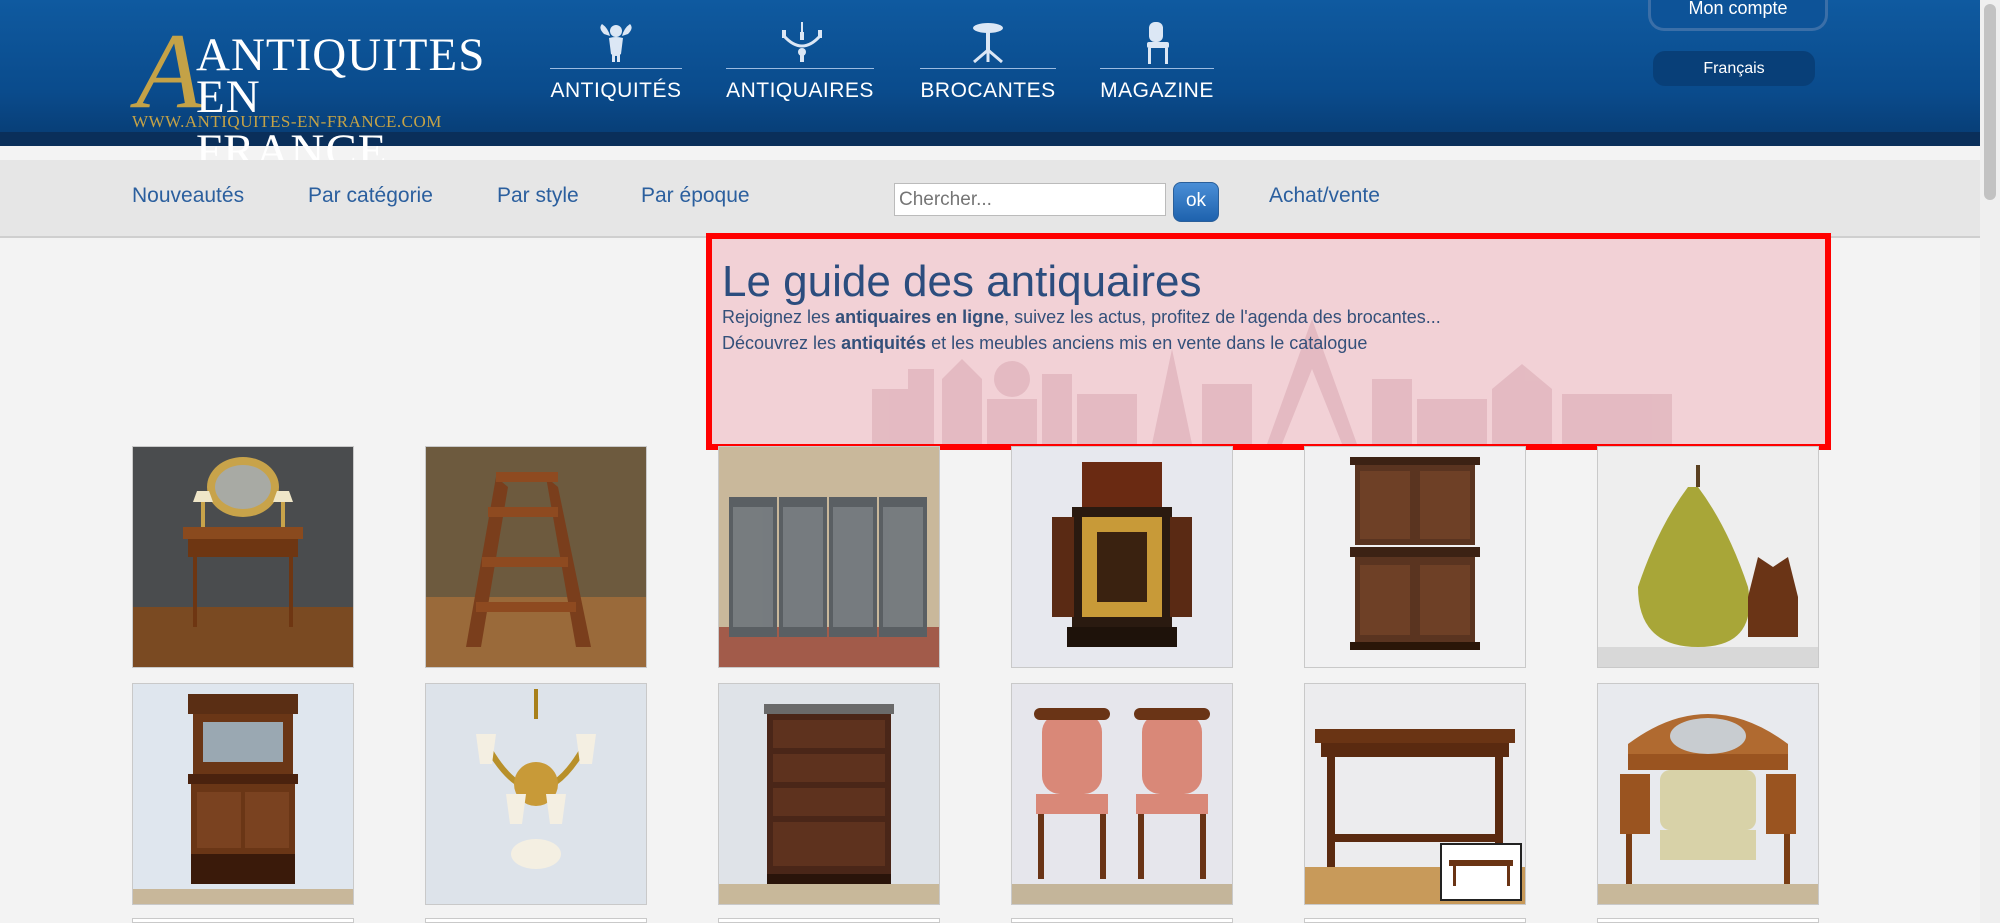 The height and width of the screenshot is (923, 2000). Describe the element at coordinates (1030, 199) in the screenshot. I see `search-input` at that location.